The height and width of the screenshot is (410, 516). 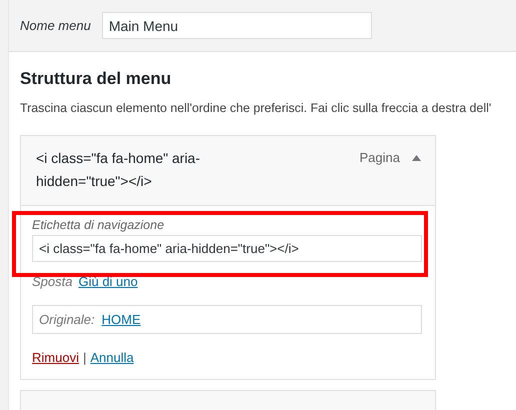 I want to click on menu-name-label: Nome menu, so click(x=55, y=25).